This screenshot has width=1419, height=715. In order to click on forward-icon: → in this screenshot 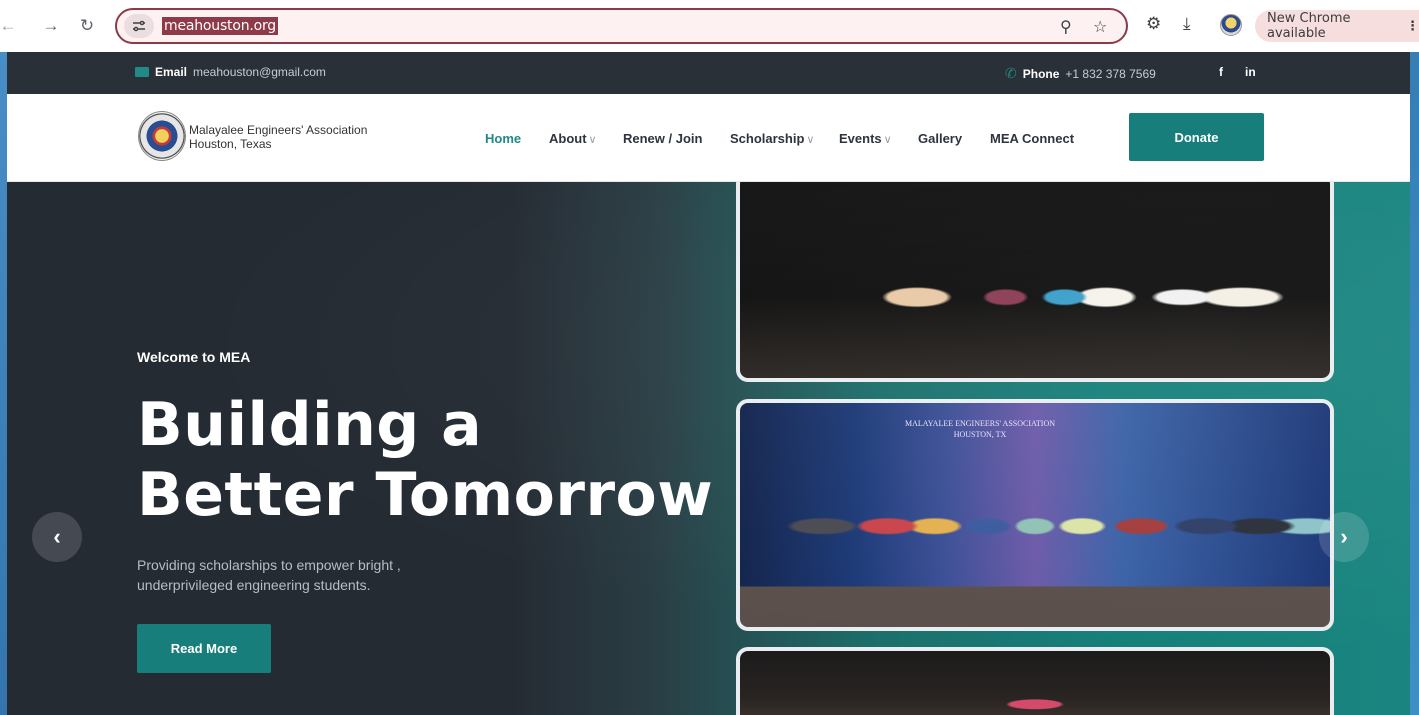, I will do `click(51, 26)`.